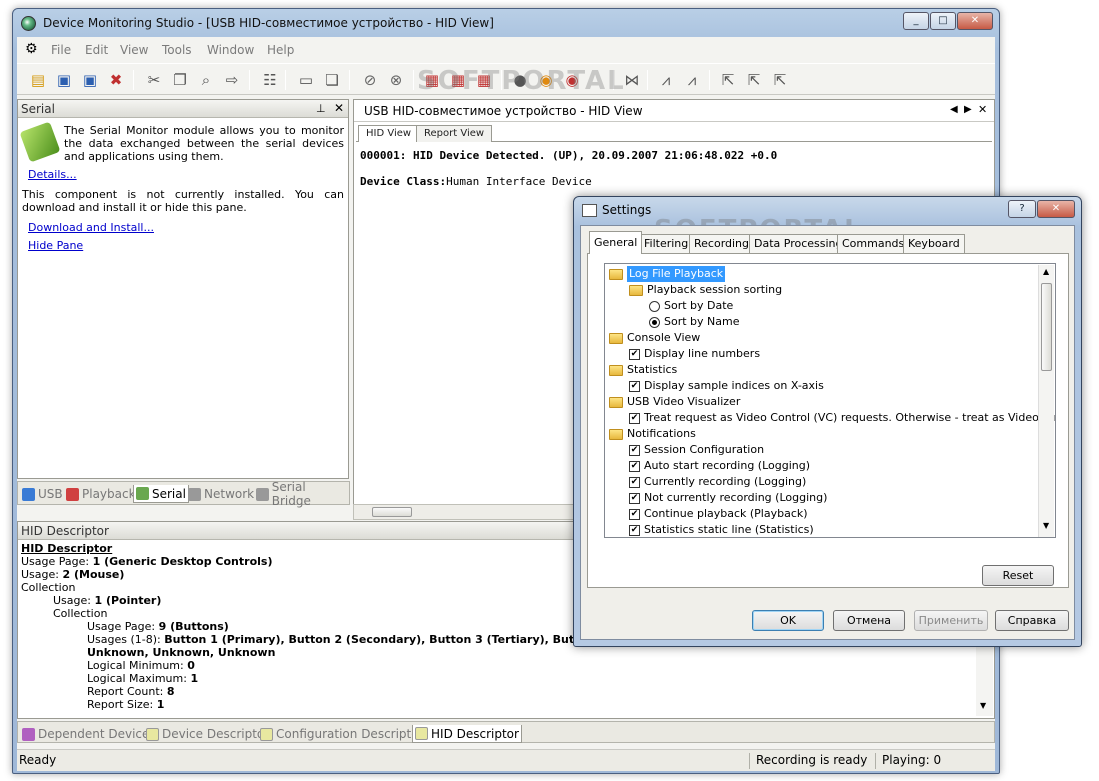  Describe the element at coordinates (643, 370) in the screenshot. I see `tree-item: Statistics` at that location.